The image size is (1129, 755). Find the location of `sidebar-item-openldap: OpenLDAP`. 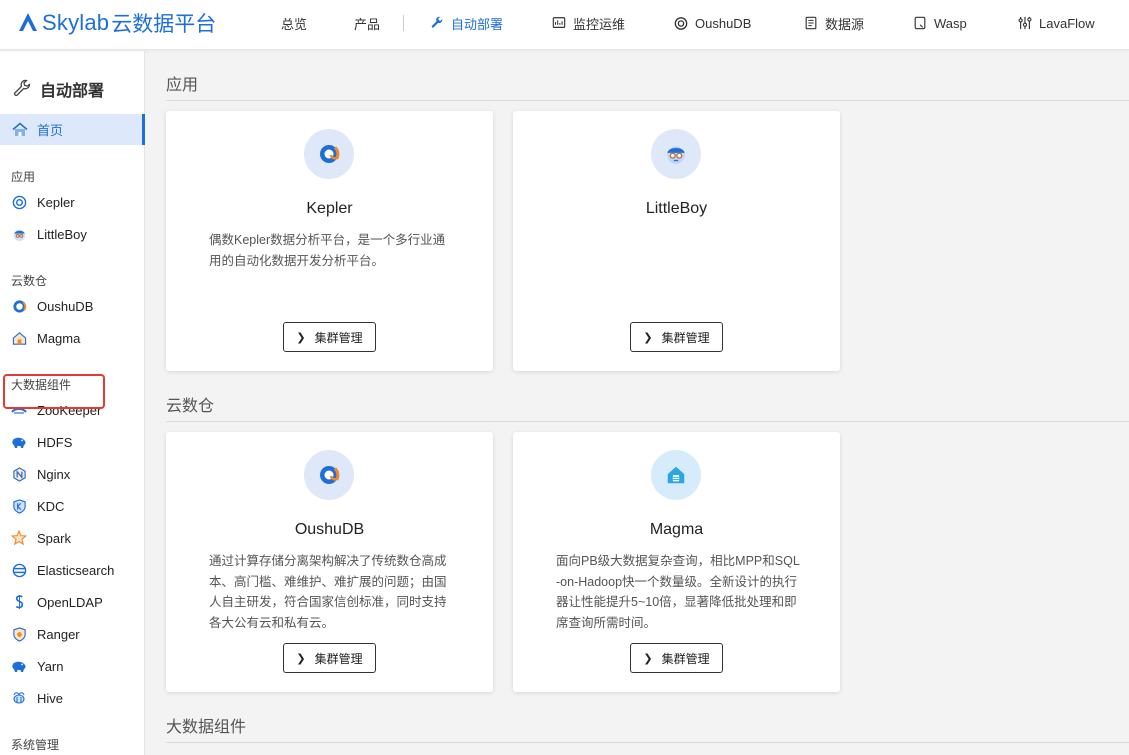

sidebar-item-openldap: OpenLDAP is located at coordinates (57, 602).